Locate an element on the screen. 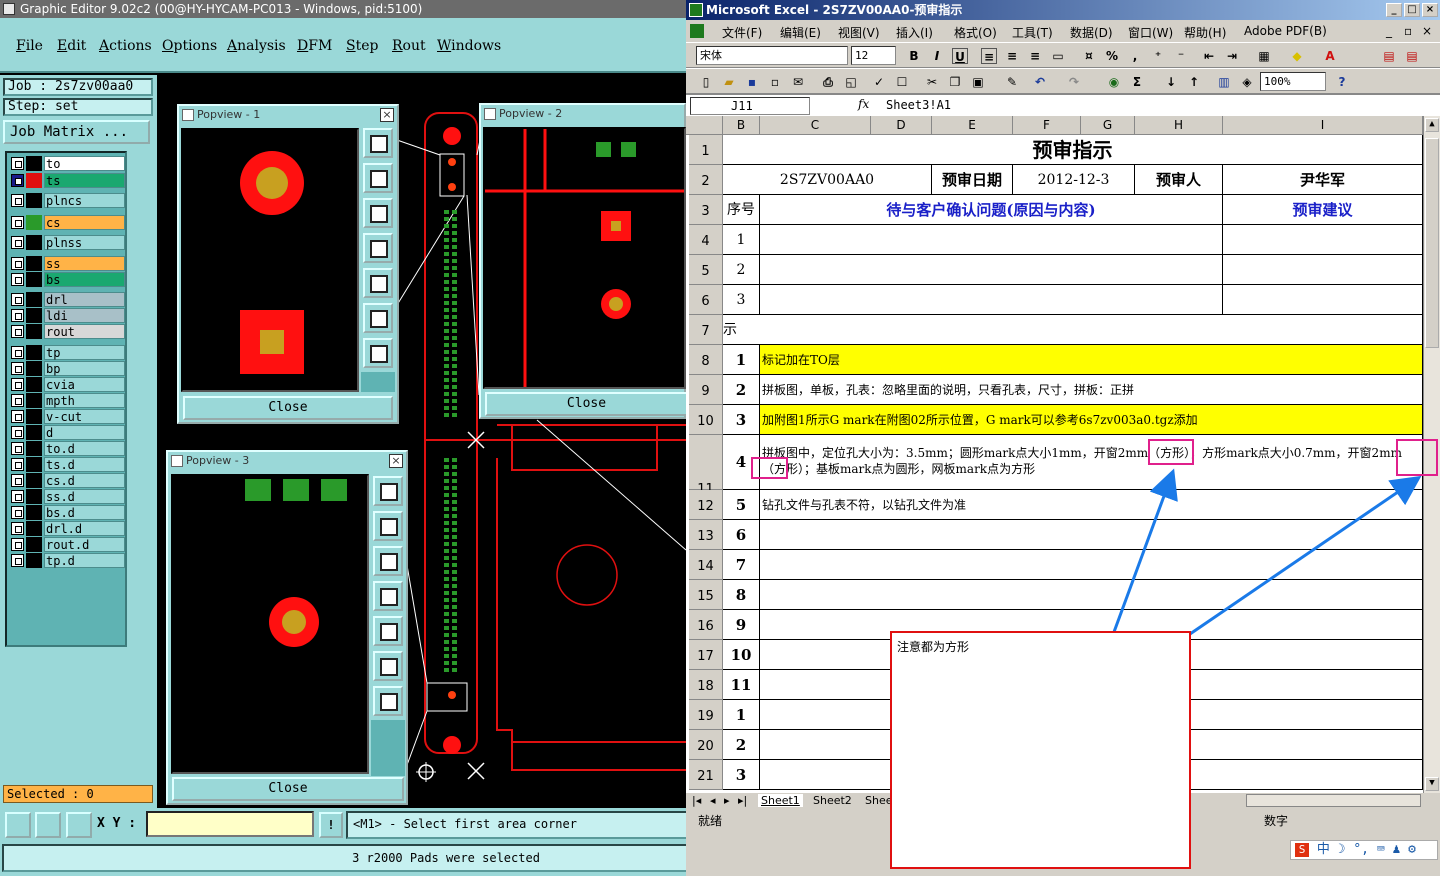 The height and width of the screenshot is (876, 1440). sogou-icon: S is located at coordinates (1302, 850).